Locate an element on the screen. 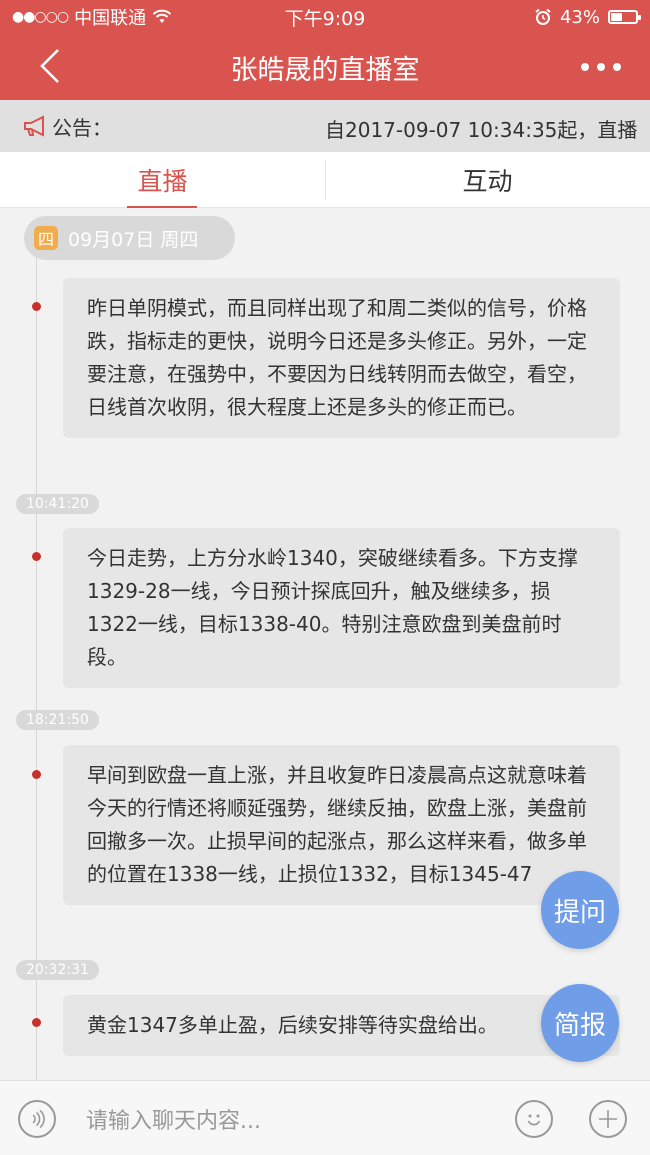  timeline-line is located at coordinates (36, 664).